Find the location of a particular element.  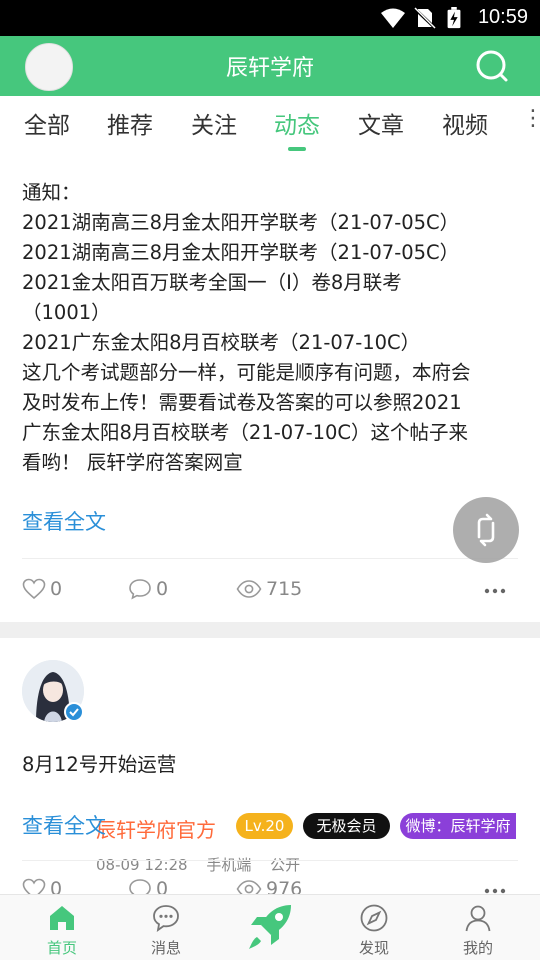

compass-icon is located at coordinates (374, 918).